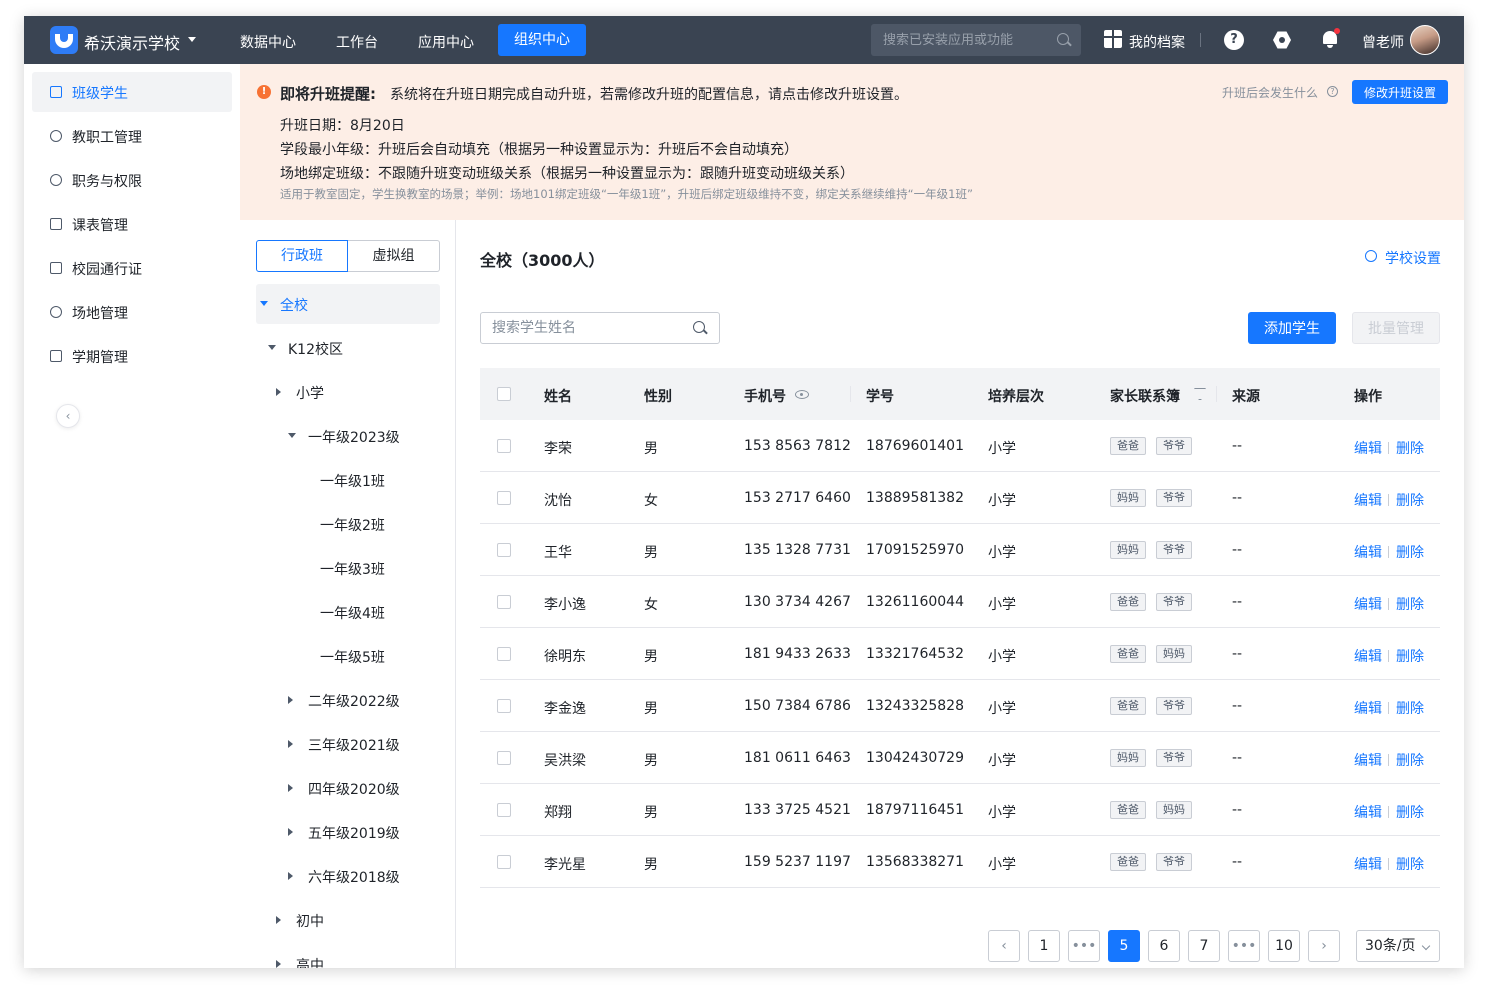  Describe the element at coordinates (357, 42) in the screenshot. I see `nav-item-workbench: 工作台` at that location.